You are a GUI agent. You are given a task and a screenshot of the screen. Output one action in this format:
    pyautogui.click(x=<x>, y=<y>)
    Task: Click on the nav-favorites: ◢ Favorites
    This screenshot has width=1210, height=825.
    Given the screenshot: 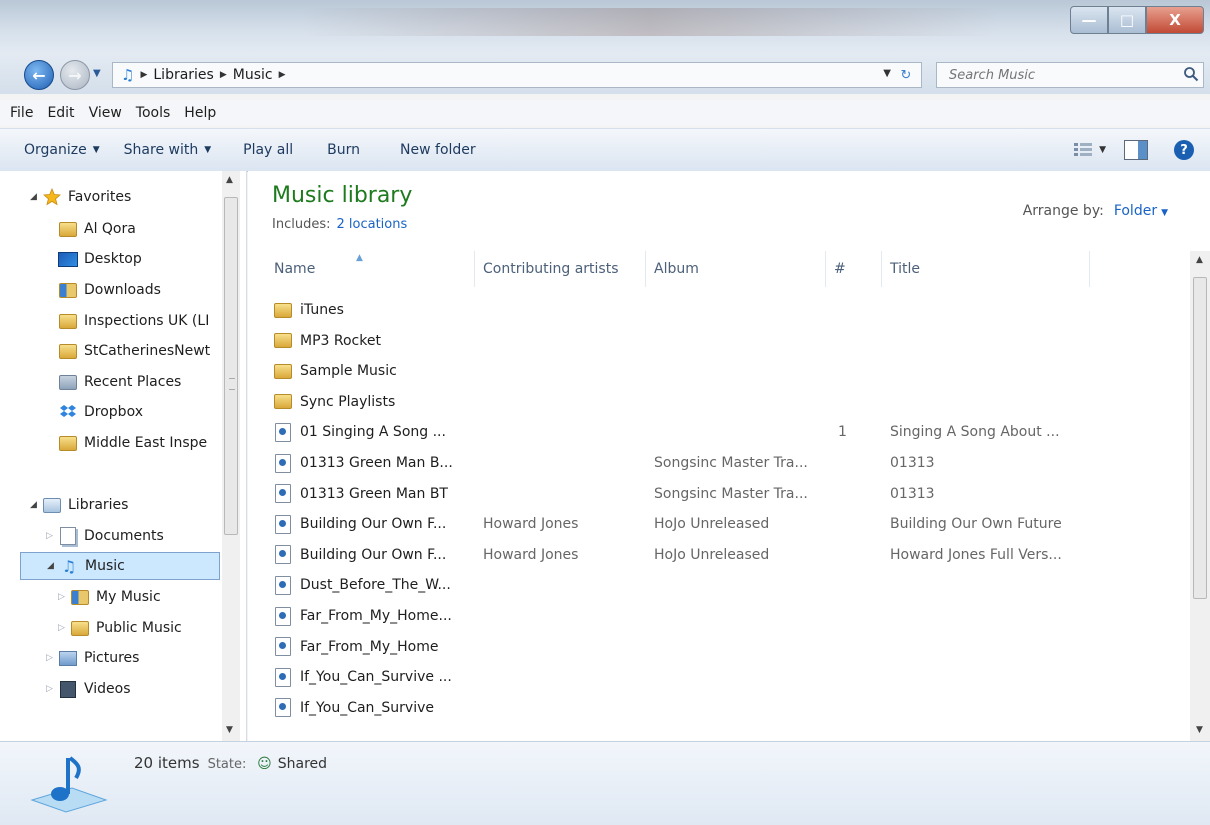 What is the action you would take?
    pyautogui.click(x=125, y=197)
    